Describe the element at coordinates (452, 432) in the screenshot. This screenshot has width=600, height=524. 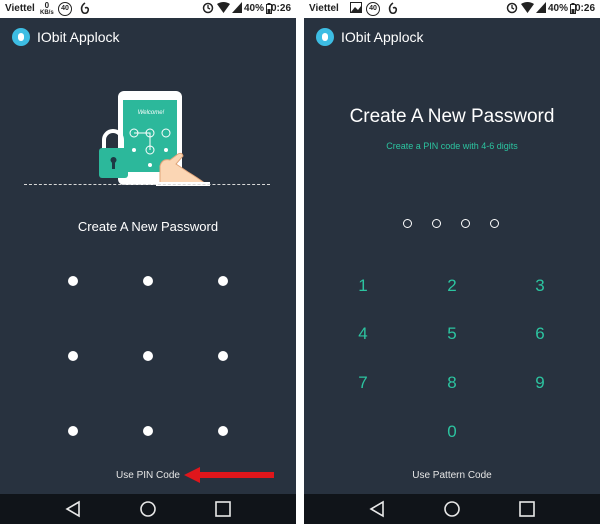
I see `key-0: 0` at that location.